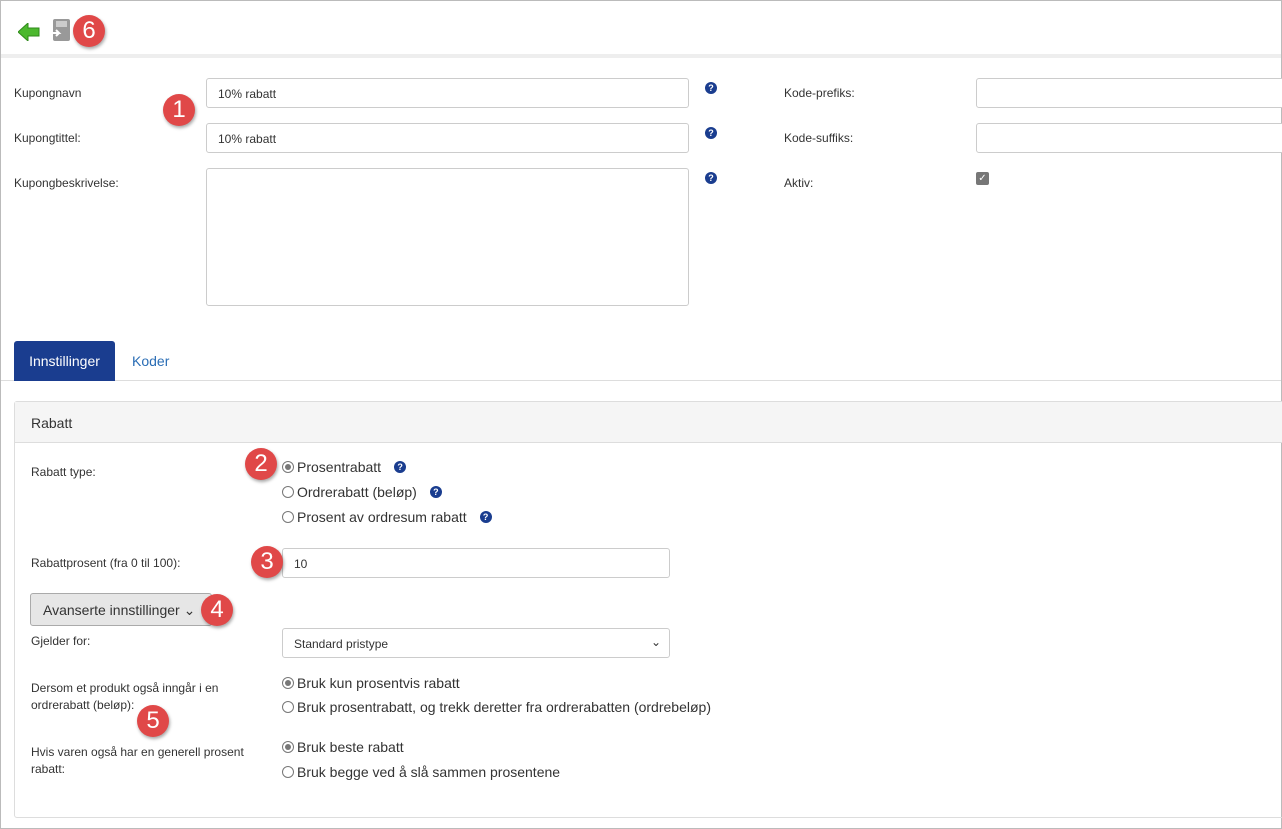  What do you see at coordinates (357, 492) in the screenshot?
I see `option-label: Ordrerabatt (beløp)` at bounding box center [357, 492].